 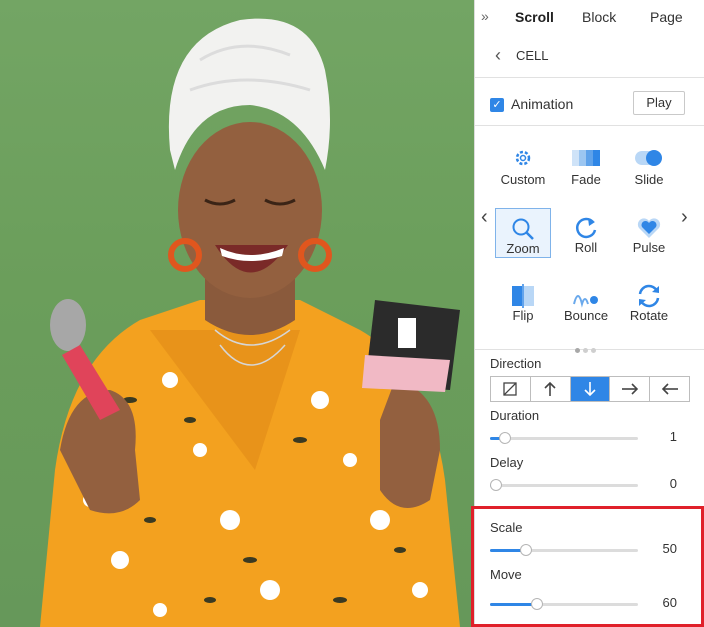 I want to click on bounce-icon, so click(x=585, y=301).